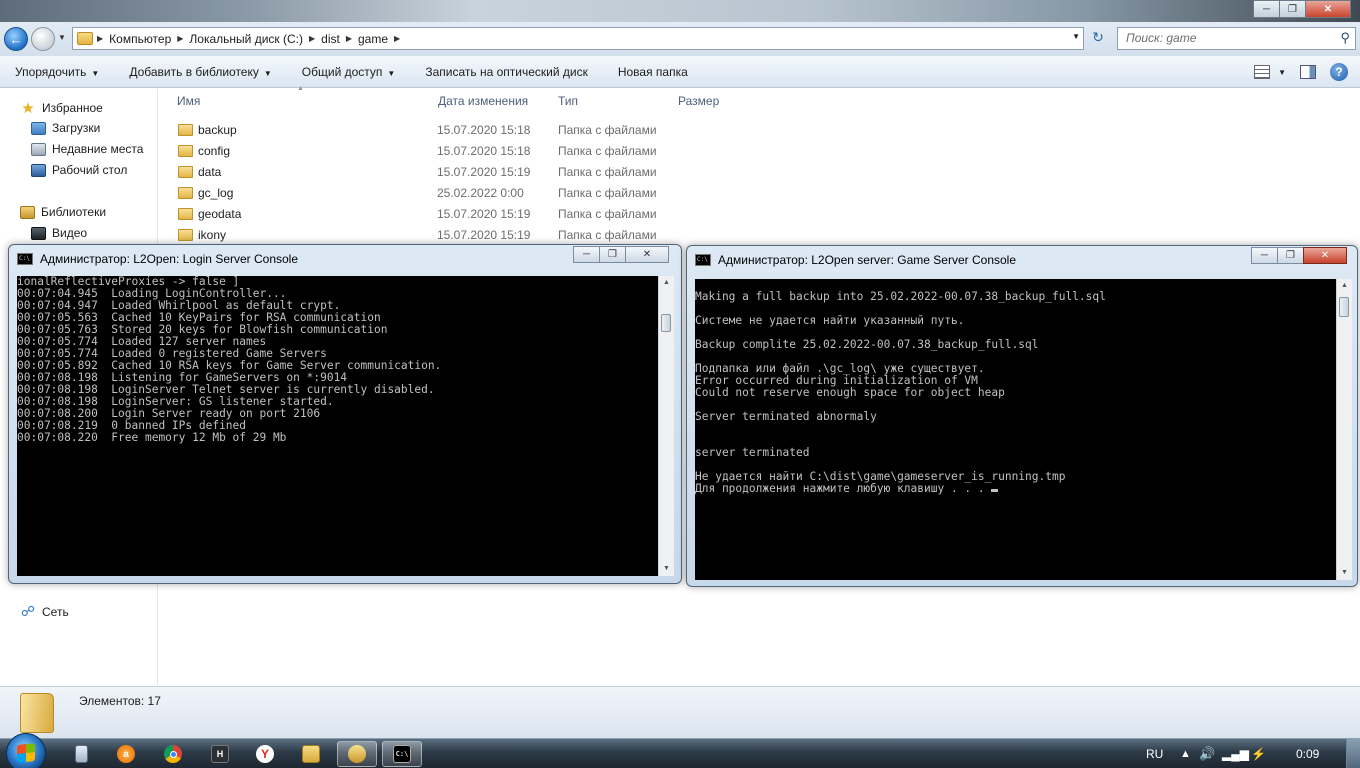 The width and height of the screenshot is (1360, 768). What do you see at coordinates (43, 39) in the screenshot?
I see `forward-button` at bounding box center [43, 39].